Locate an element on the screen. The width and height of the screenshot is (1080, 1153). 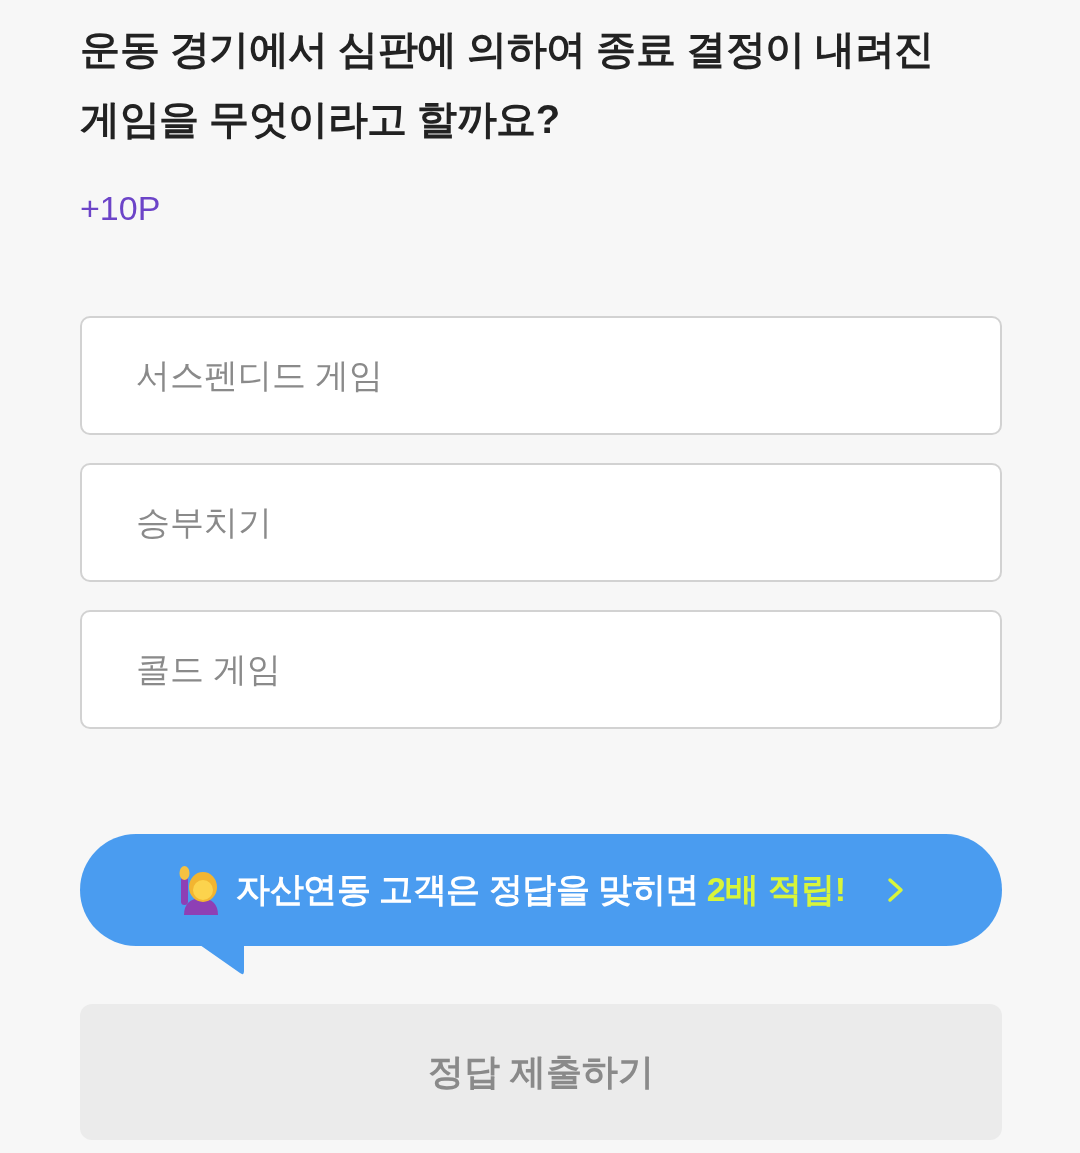
promo-text: 자산연동 고객은 정답을 맞히면 2배 적립! is located at coordinates (541, 889).